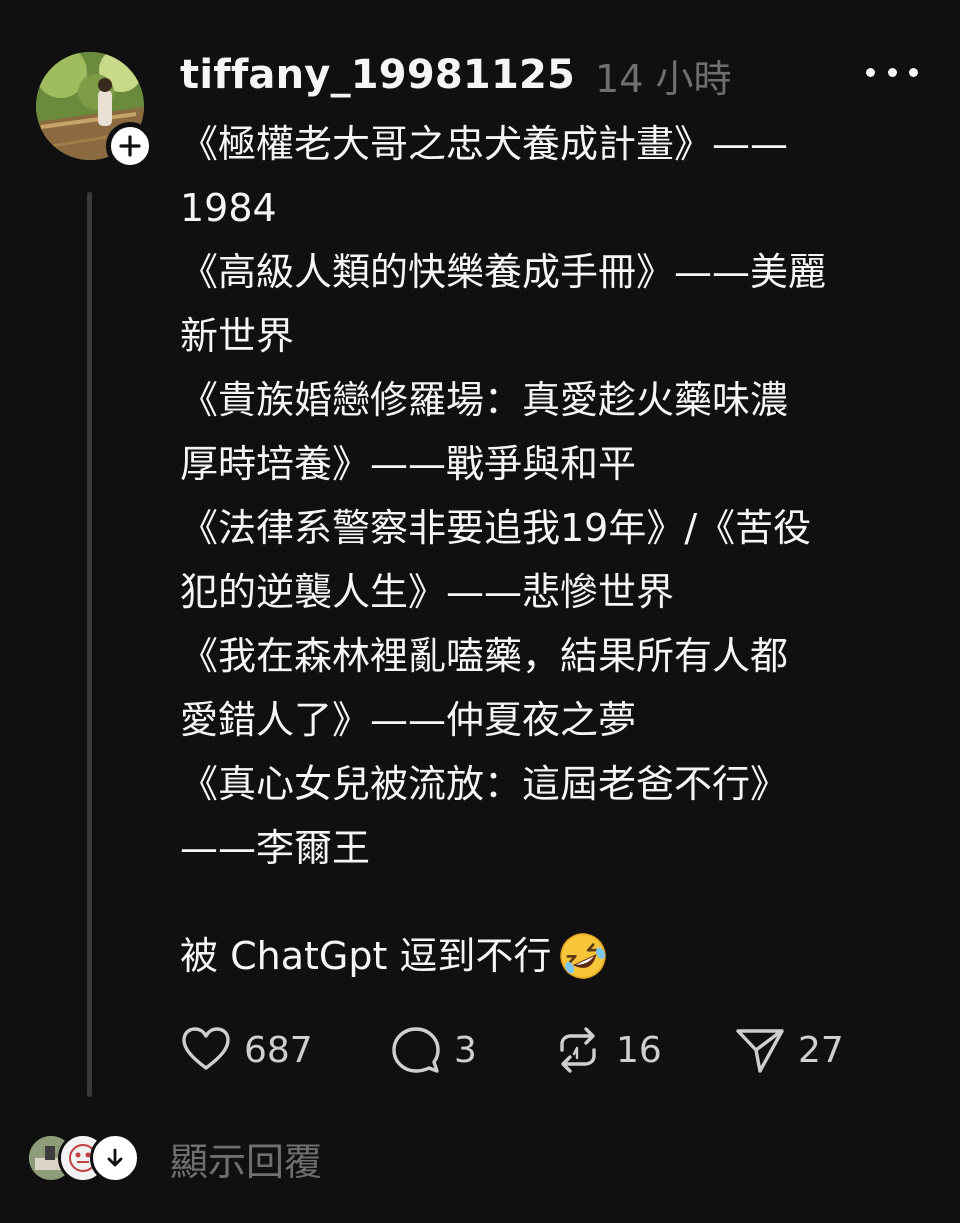 The height and width of the screenshot is (1223, 960). I want to click on post-closing-line: 被 ChatGpt 逗到不行, so click(550, 956).